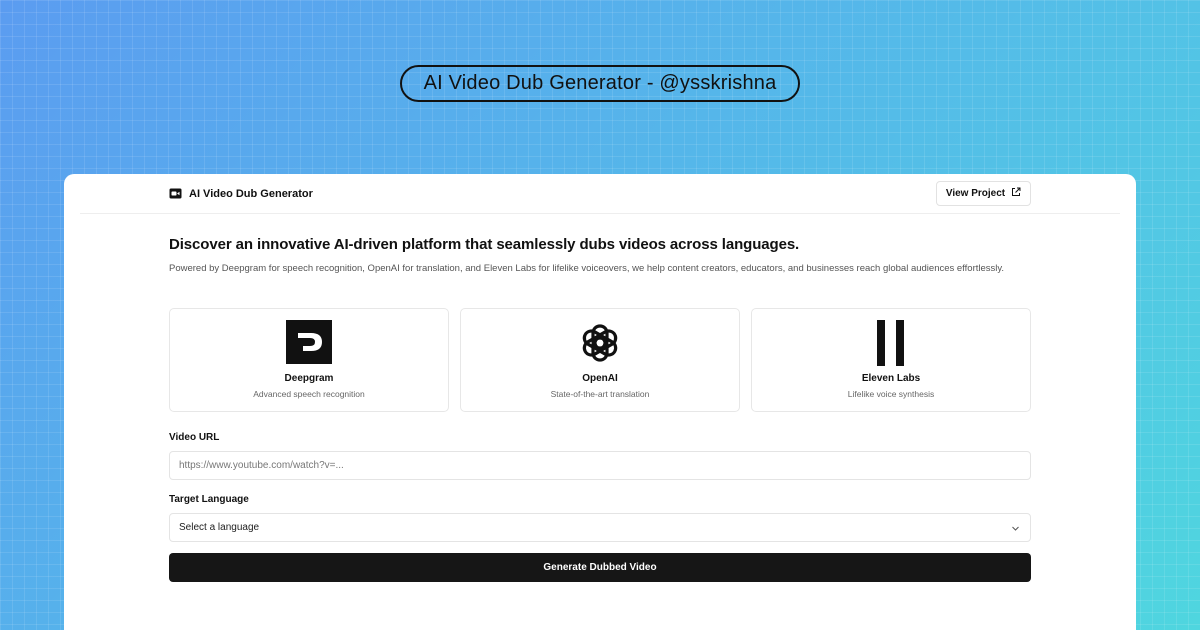 This screenshot has height=630, width=1200. Describe the element at coordinates (975, 193) in the screenshot. I see `view-project-label: View Project` at that location.